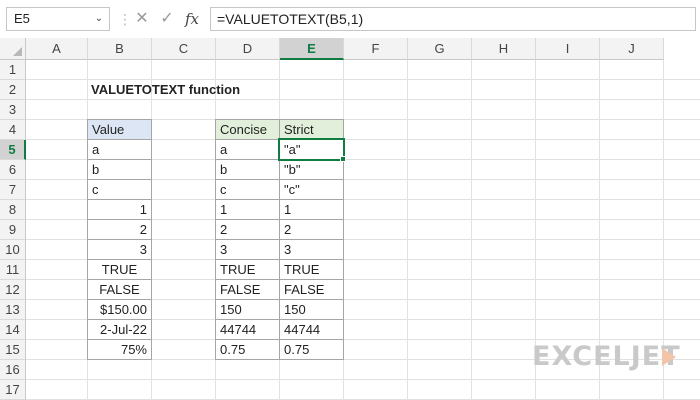 This screenshot has height=400, width=700. Describe the element at coordinates (247, 249) in the screenshot. I see `concise-cell: 3` at that location.